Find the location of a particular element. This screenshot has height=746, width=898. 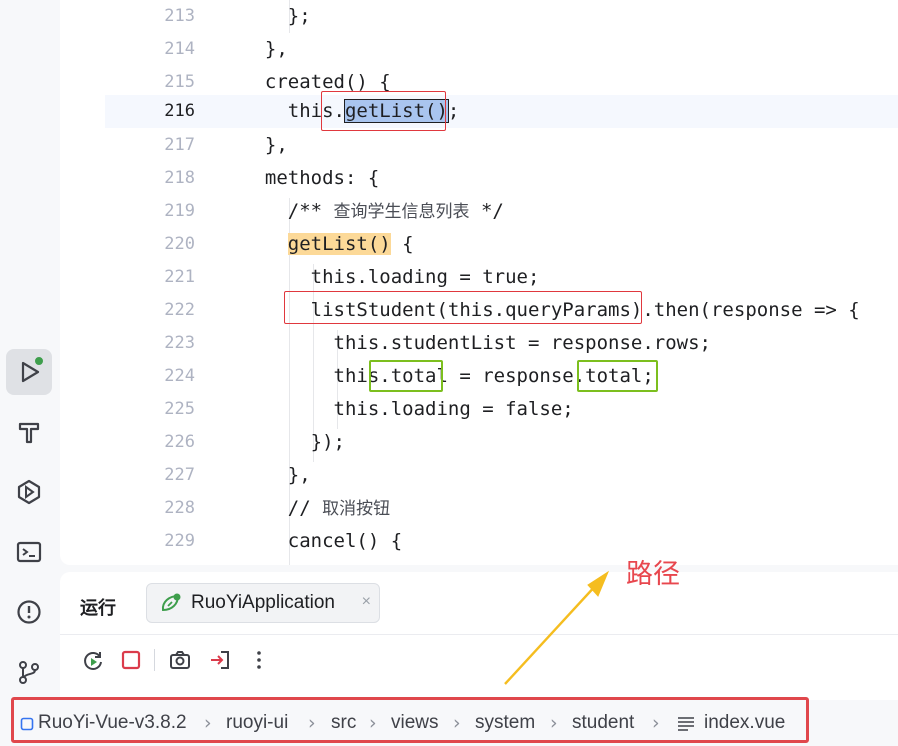

terminal-tool-button is located at coordinates (29, 552).